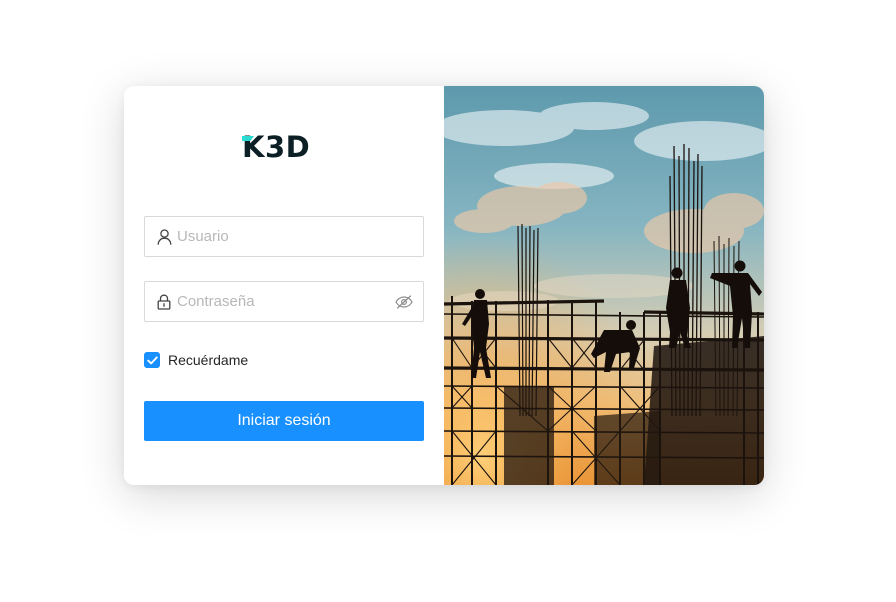 The width and height of the screenshot is (896, 602). What do you see at coordinates (276, 147) in the screenshot?
I see `logo-text: K3D` at bounding box center [276, 147].